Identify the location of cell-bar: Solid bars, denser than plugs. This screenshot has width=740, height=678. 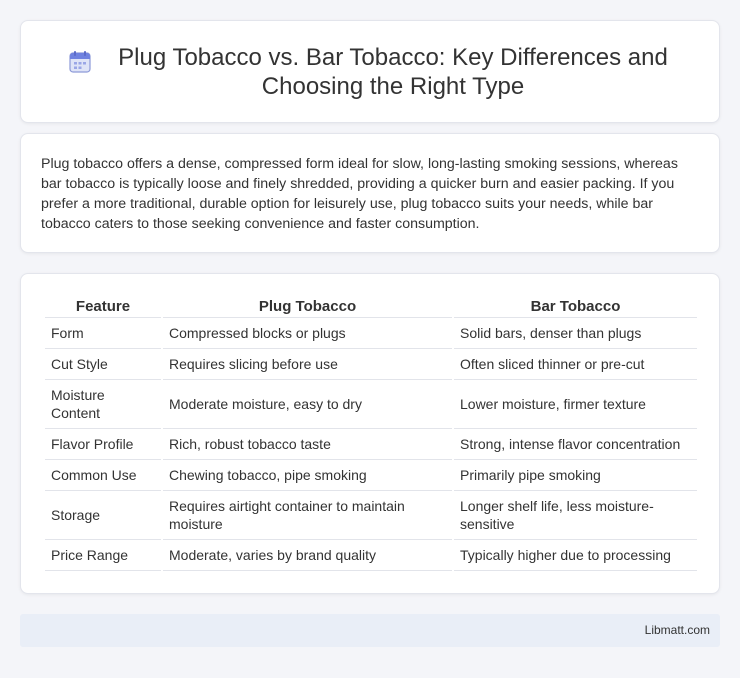
(575, 333).